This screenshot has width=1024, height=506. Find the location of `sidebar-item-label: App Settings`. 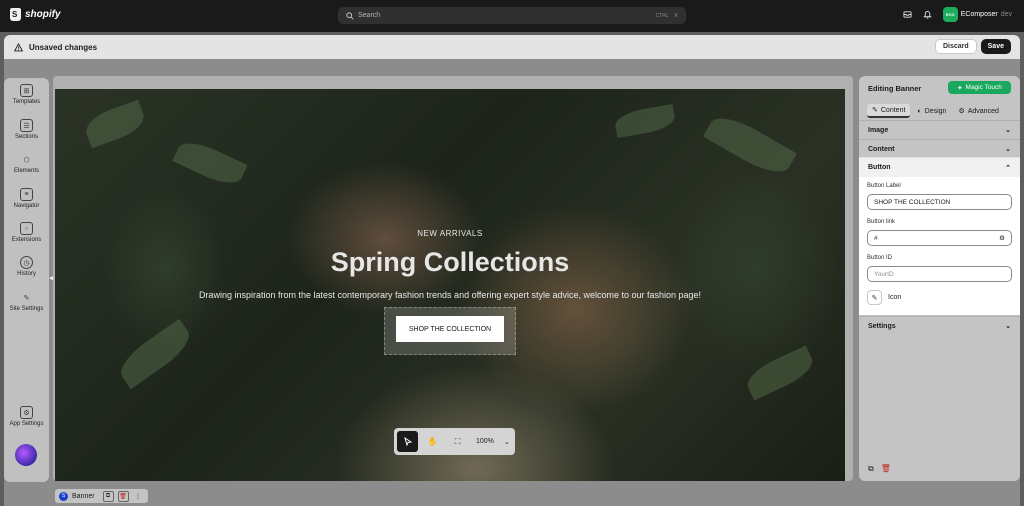

sidebar-item-label: App Settings is located at coordinates (26, 424).